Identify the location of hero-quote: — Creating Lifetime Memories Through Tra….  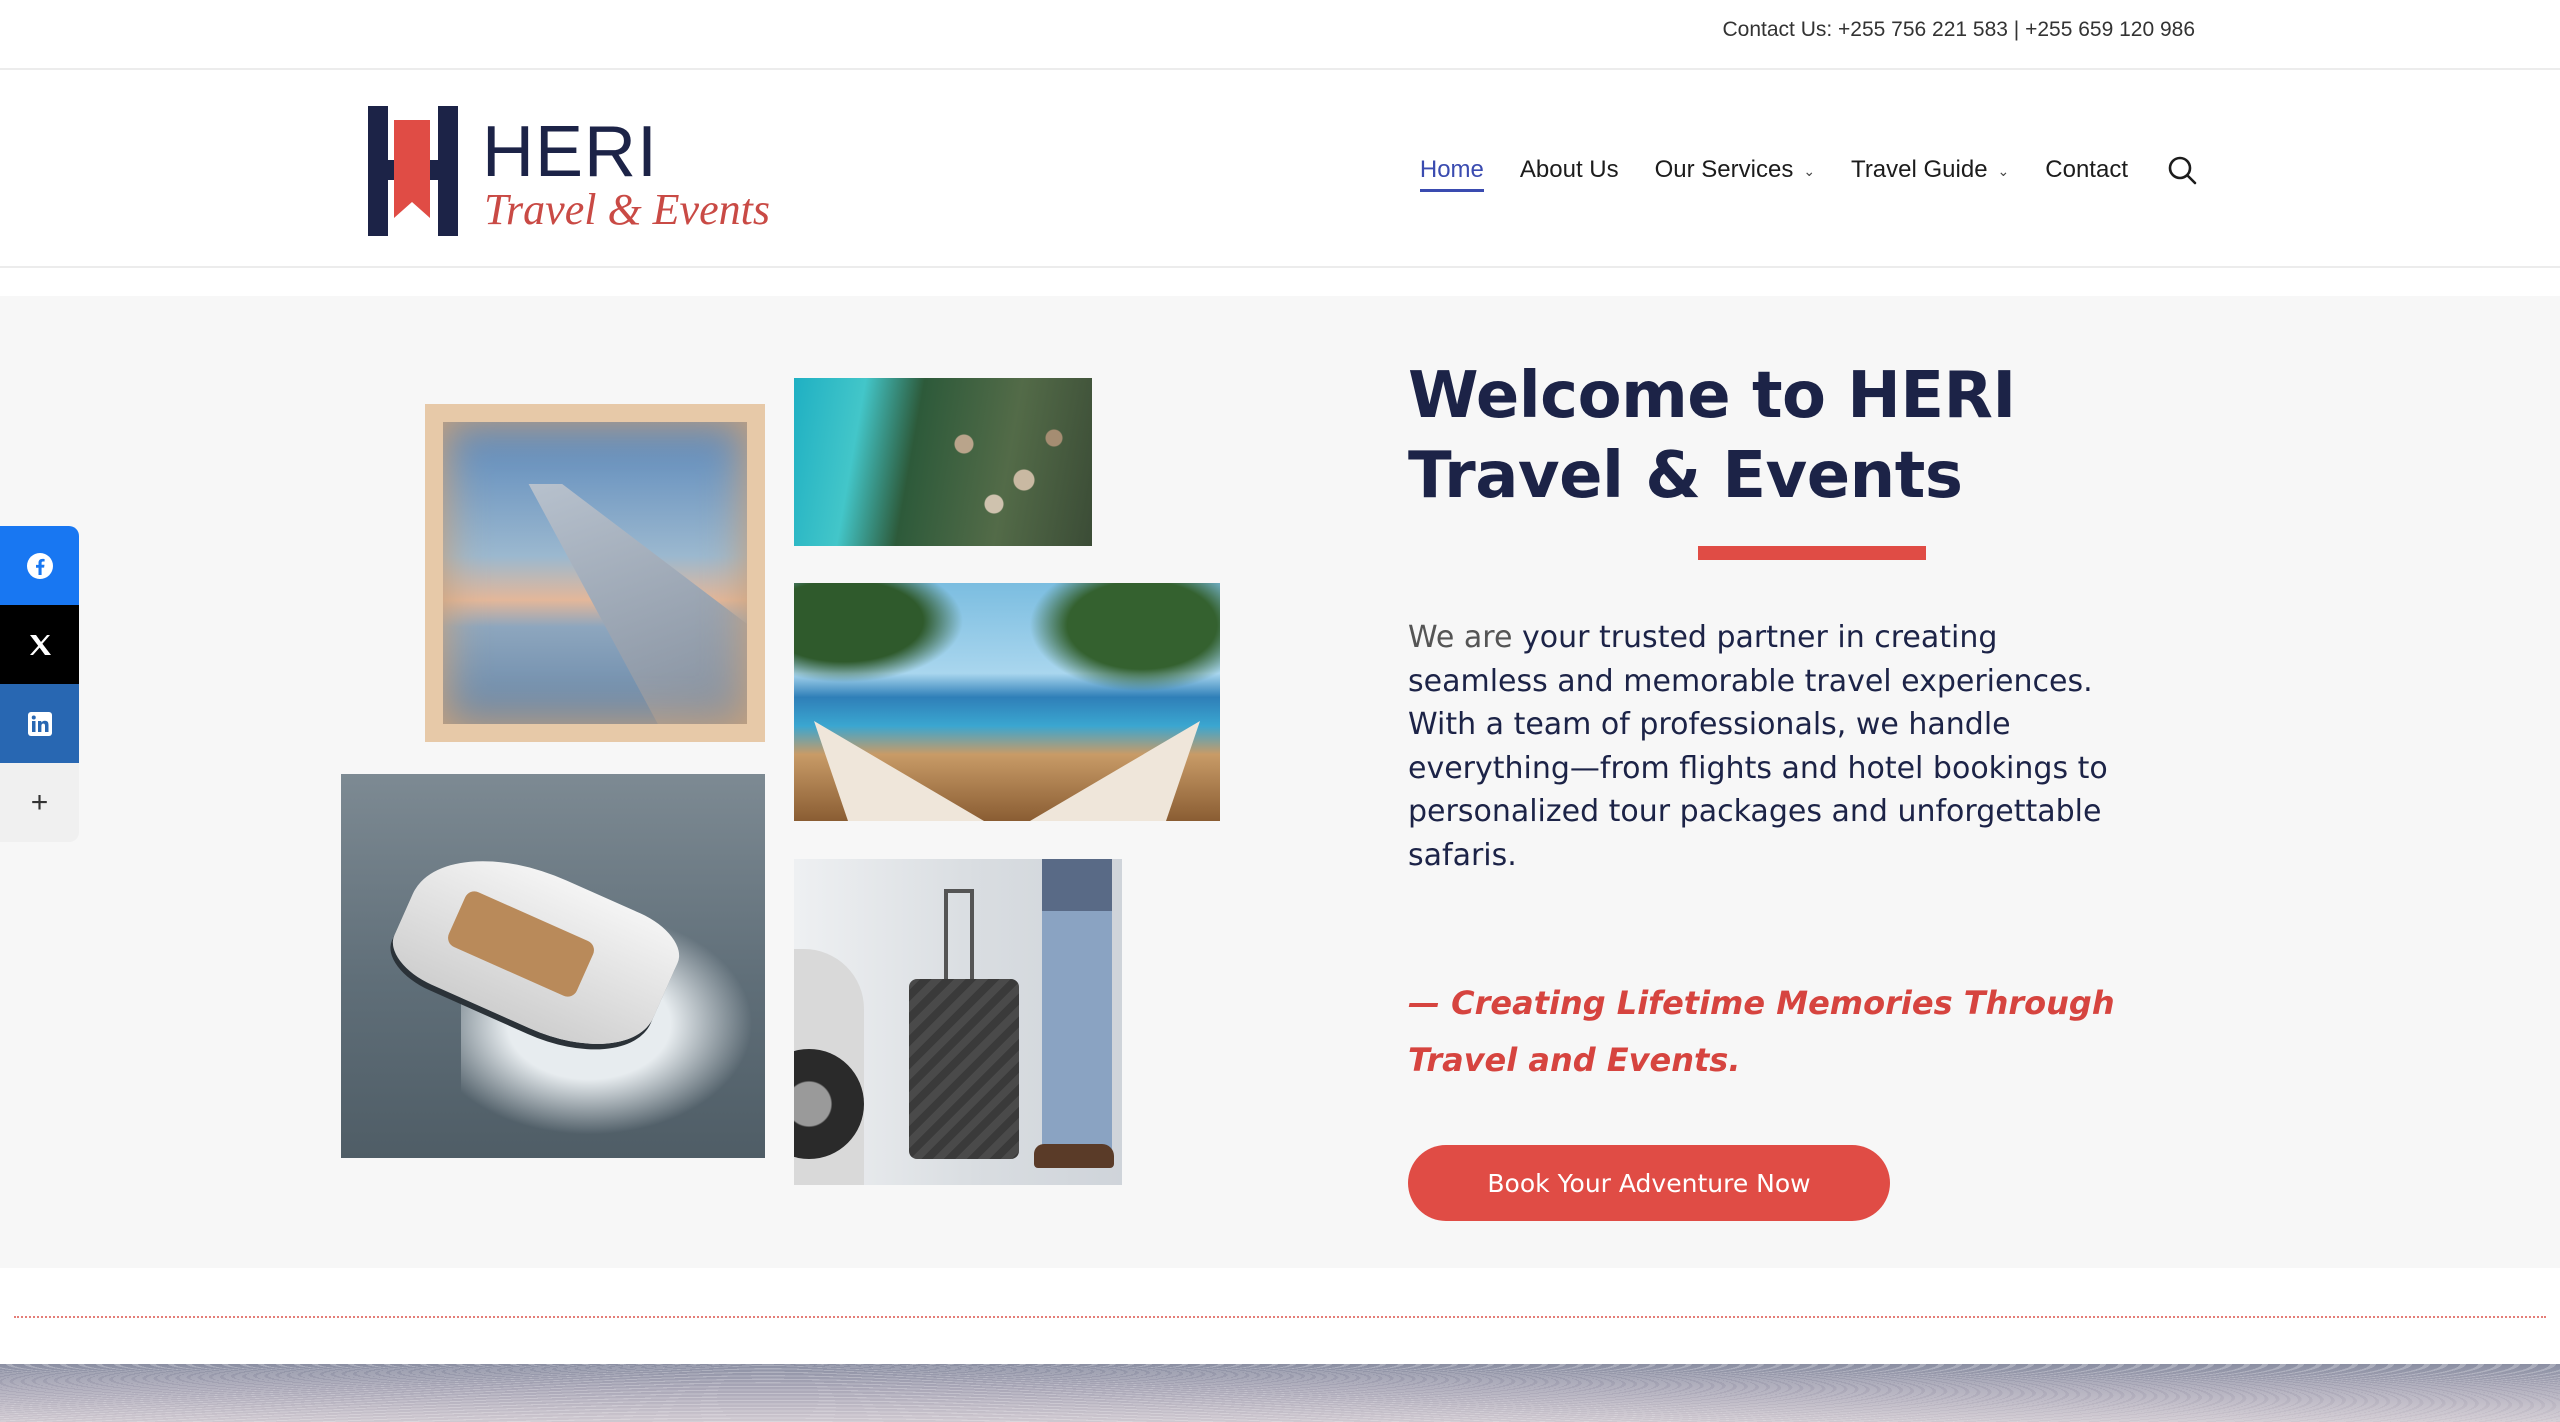
(1761, 1031).